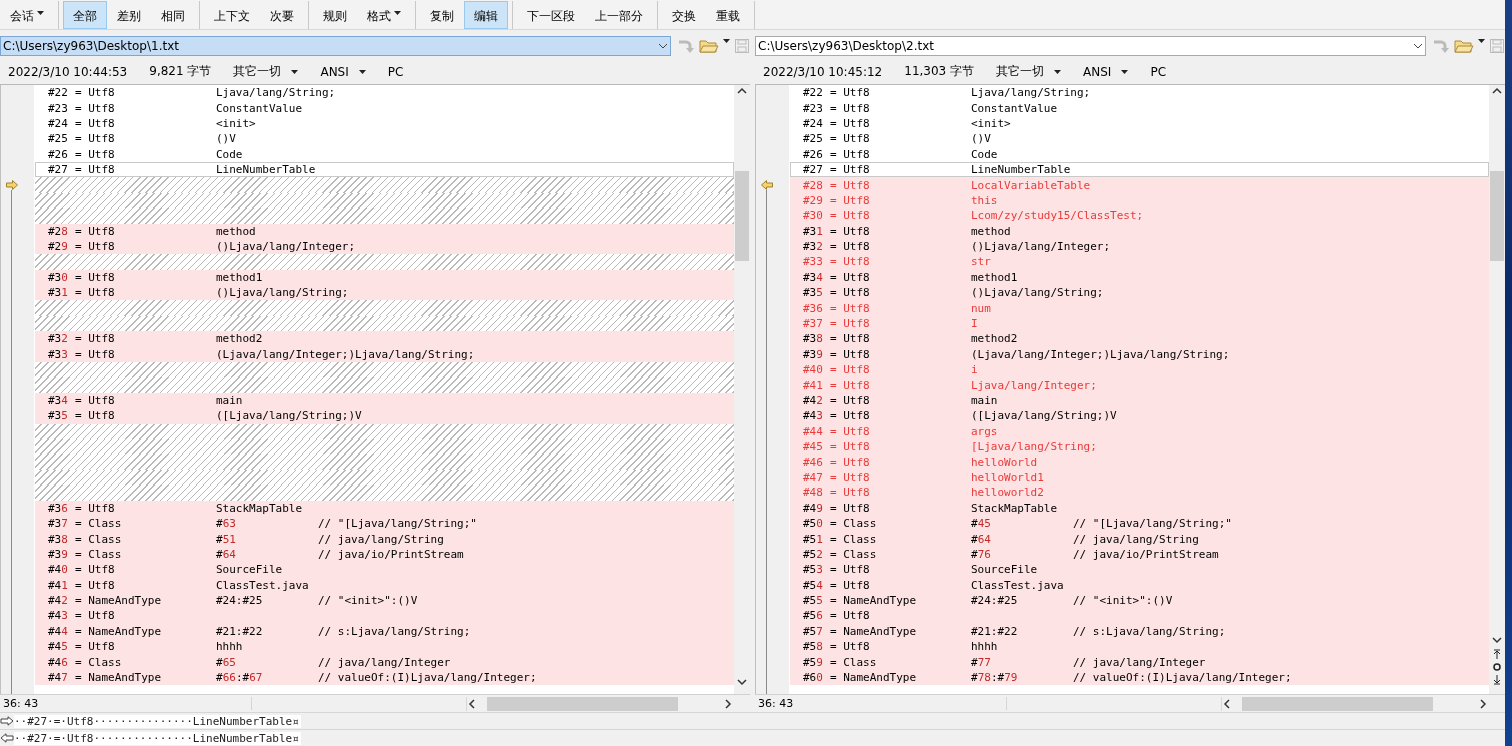  Describe the element at coordinates (442, 15) in the screenshot. I see `toolbar-button: 复制` at that location.